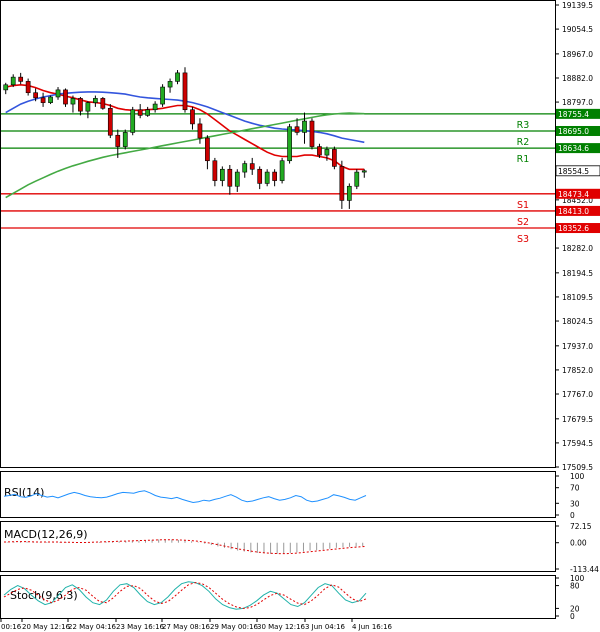 The image size is (600, 632). Describe the element at coordinates (46, 534) in the screenshot. I see `macd-title: MACD(12,26,9)` at that location.